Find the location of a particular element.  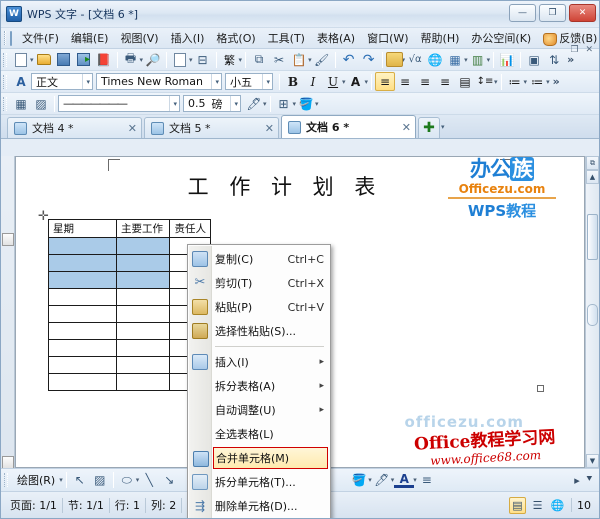

numbered-list-button: ≔ is located at coordinates (515, 81).